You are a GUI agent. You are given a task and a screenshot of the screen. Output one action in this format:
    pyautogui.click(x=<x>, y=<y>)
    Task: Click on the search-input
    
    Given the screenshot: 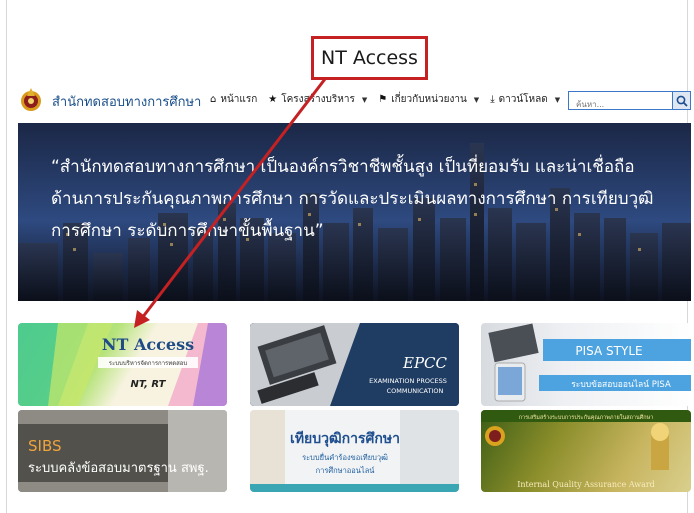 What is the action you would take?
    pyautogui.click(x=620, y=104)
    